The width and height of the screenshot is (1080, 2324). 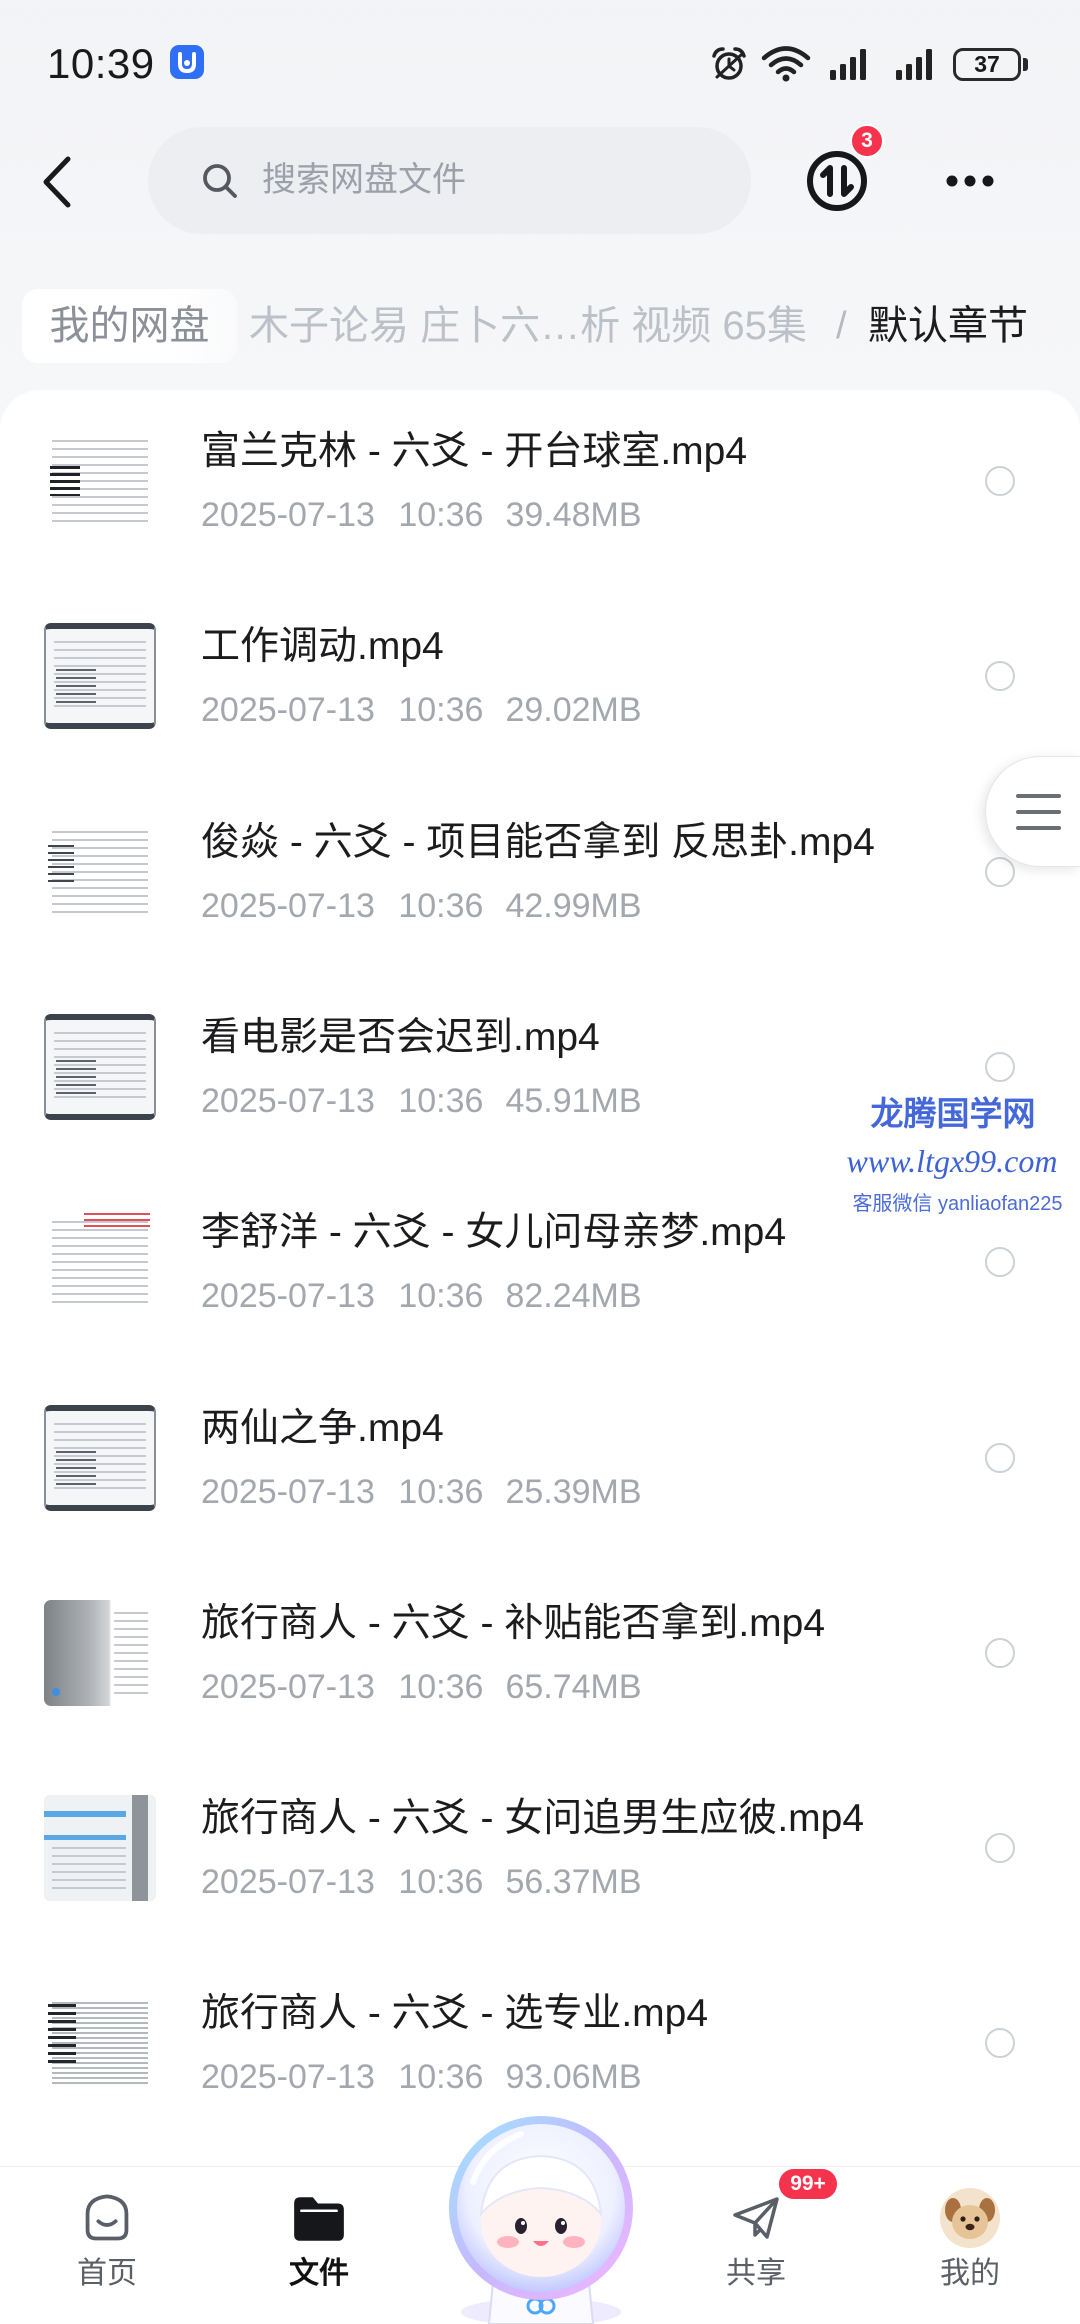 What do you see at coordinates (220, 181) in the screenshot?
I see `search-icon` at bounding box center [220, 181].